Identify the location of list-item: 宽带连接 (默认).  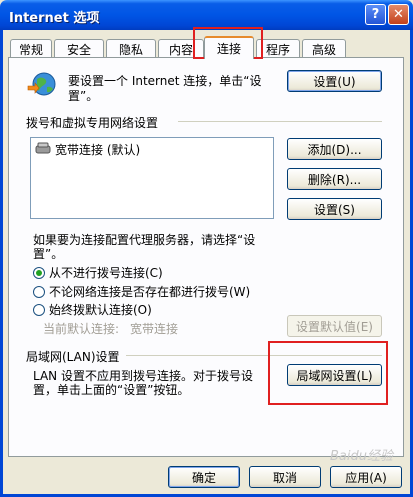
(87, 149).